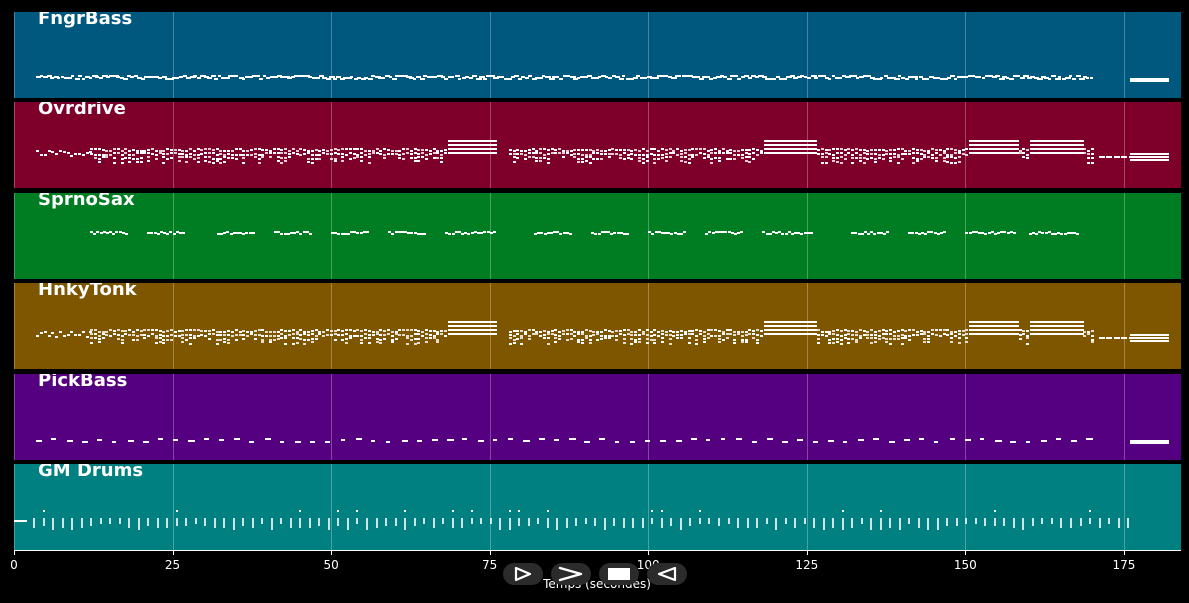 The height and width of the screenshot is (603, 1189). Describe the element at coordinates (597, 55) in the screenshot. I see `track-lane-fngrbass: FngrBass` at that location.